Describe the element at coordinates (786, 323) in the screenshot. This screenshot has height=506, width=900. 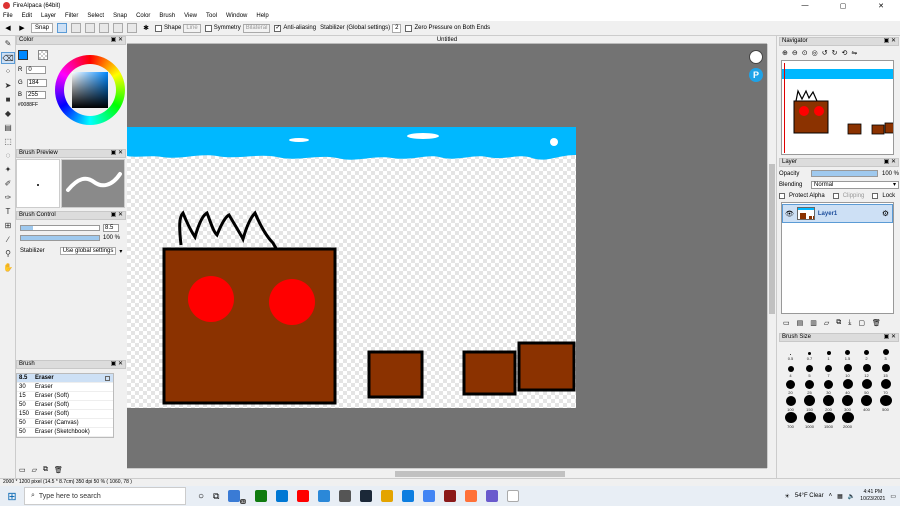
I see `new-layer-icon: ▭` at that location.